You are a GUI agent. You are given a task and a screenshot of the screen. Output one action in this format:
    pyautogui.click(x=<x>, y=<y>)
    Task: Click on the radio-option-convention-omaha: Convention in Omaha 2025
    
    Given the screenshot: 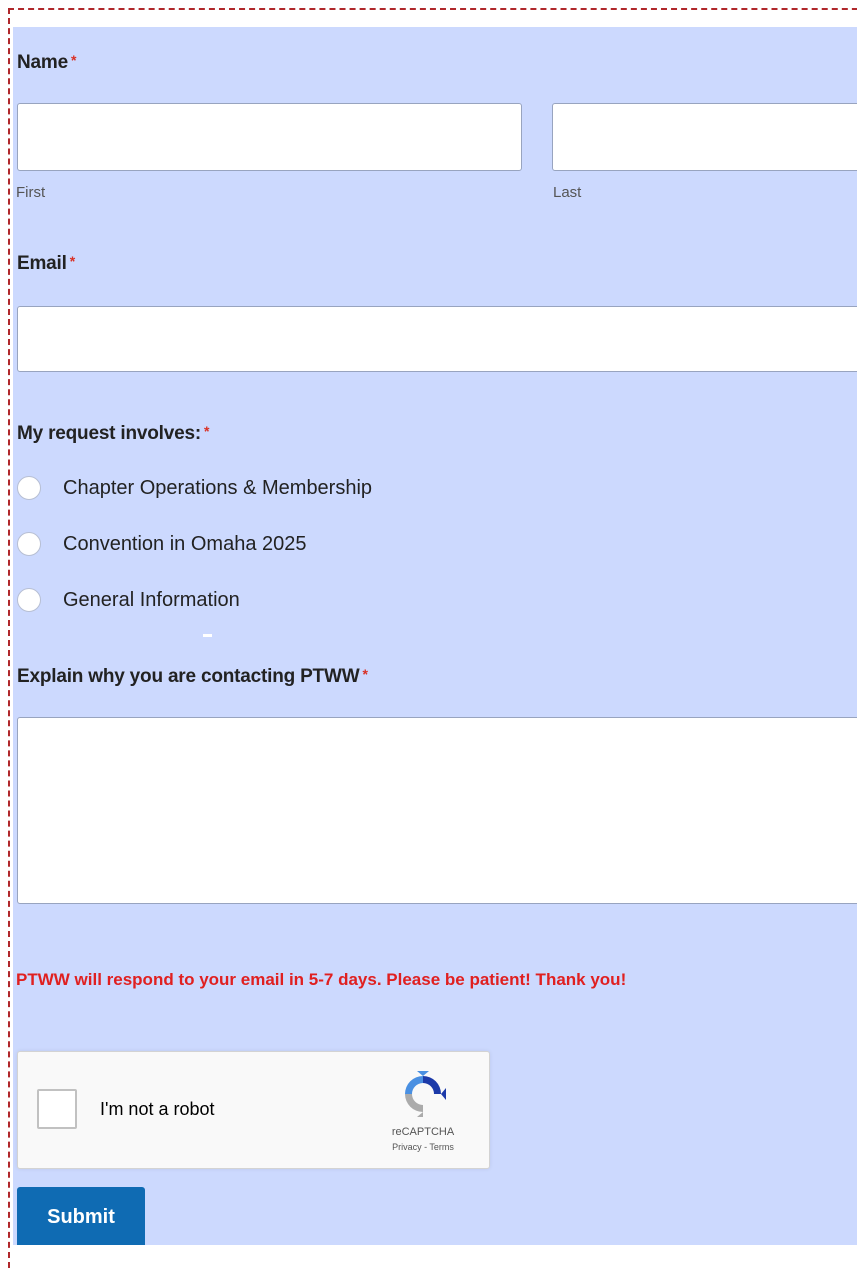 What is the action you would take?
    pyautogui.click(x=162, y=544)
    